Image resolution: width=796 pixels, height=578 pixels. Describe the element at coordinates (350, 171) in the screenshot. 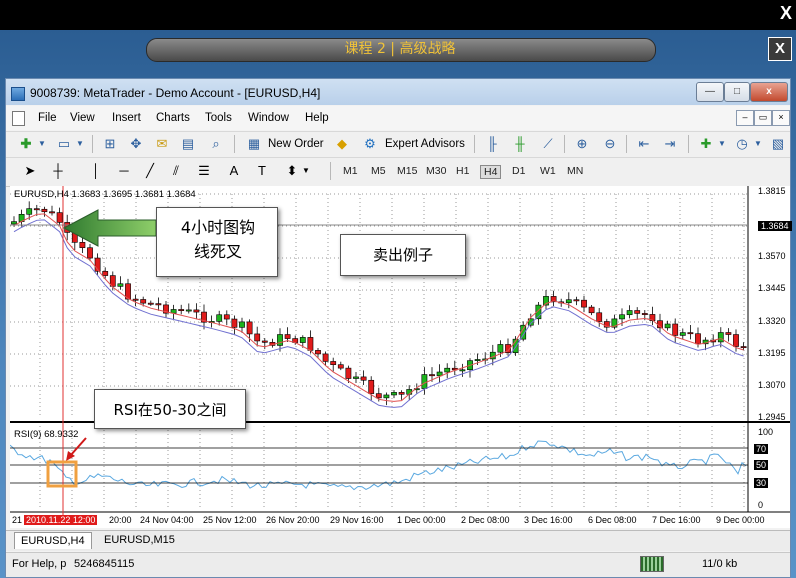

I see `timeframe-m1: M1` at that location.